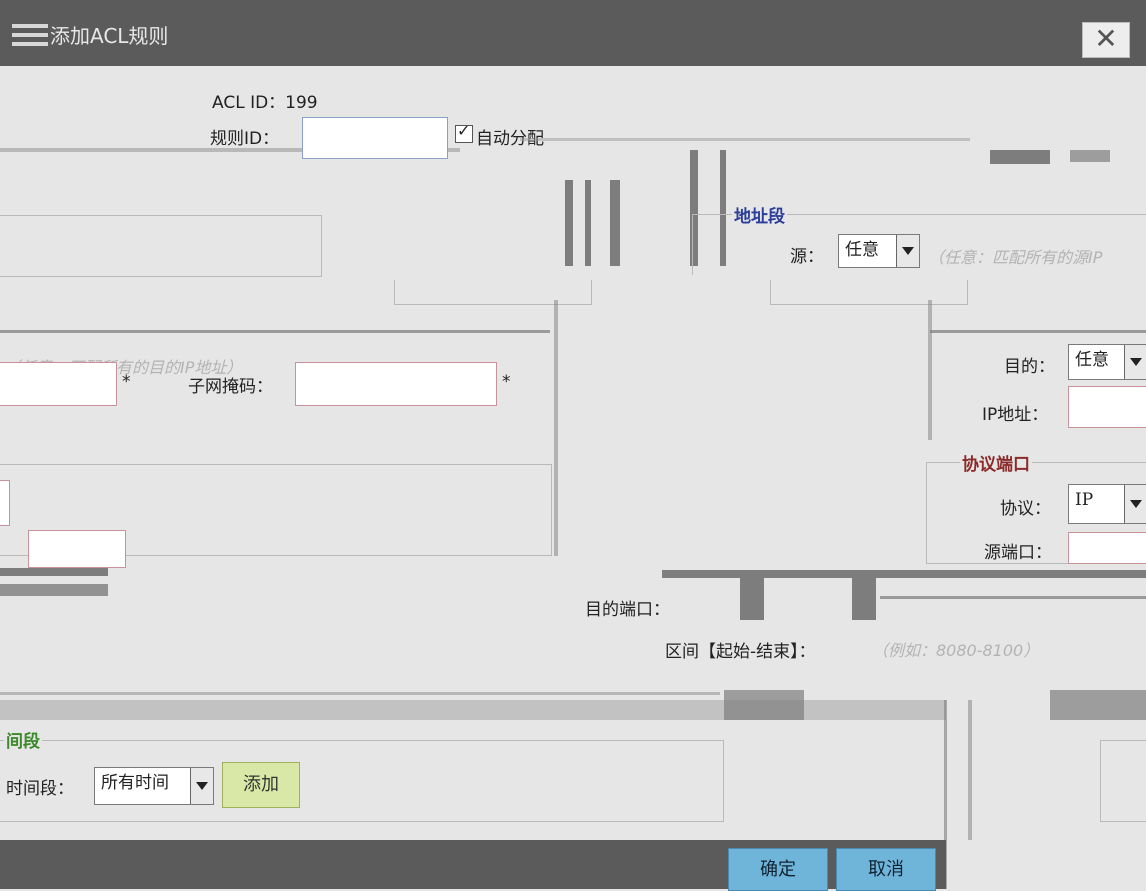  What do you see at coordinates (161, 246) in the screenshot?
I see `left-fieldset-fragment` at bounding box center [161, 246].